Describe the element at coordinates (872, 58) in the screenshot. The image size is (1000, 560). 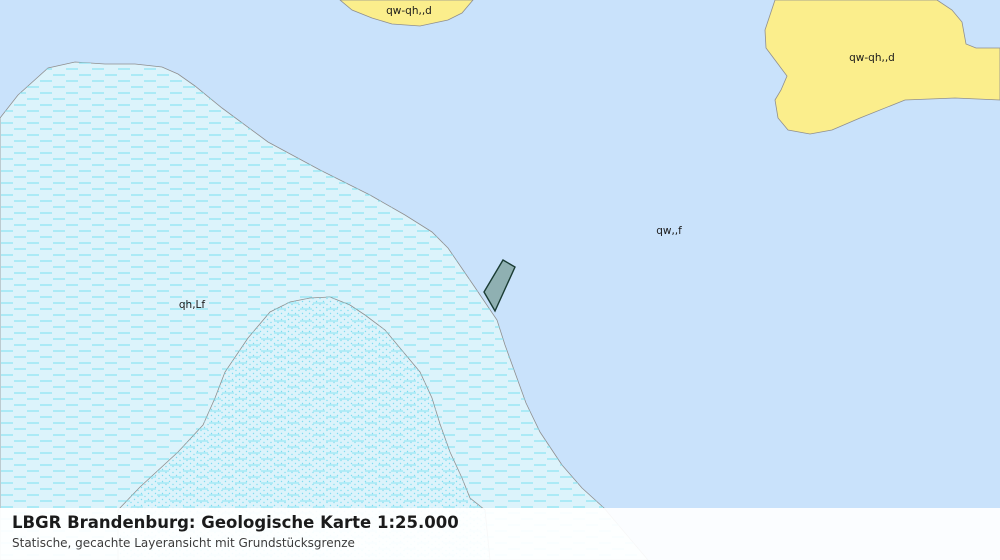
I see `unit-label-qw-qh-d-right: qw-qh,,d` at that location.